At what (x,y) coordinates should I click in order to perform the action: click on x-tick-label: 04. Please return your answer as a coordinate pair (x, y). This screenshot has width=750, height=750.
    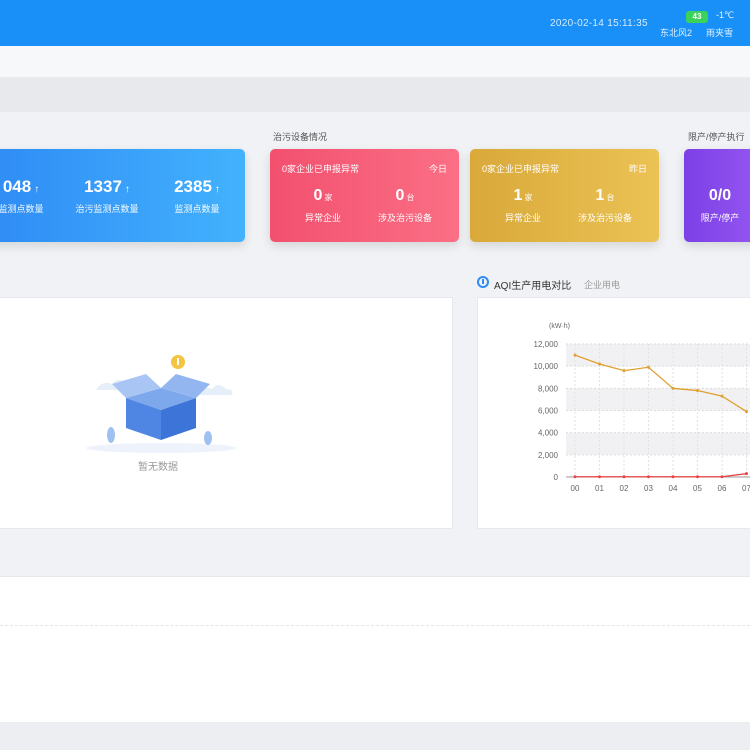
    Looking at the image, I should click on (673, 488).